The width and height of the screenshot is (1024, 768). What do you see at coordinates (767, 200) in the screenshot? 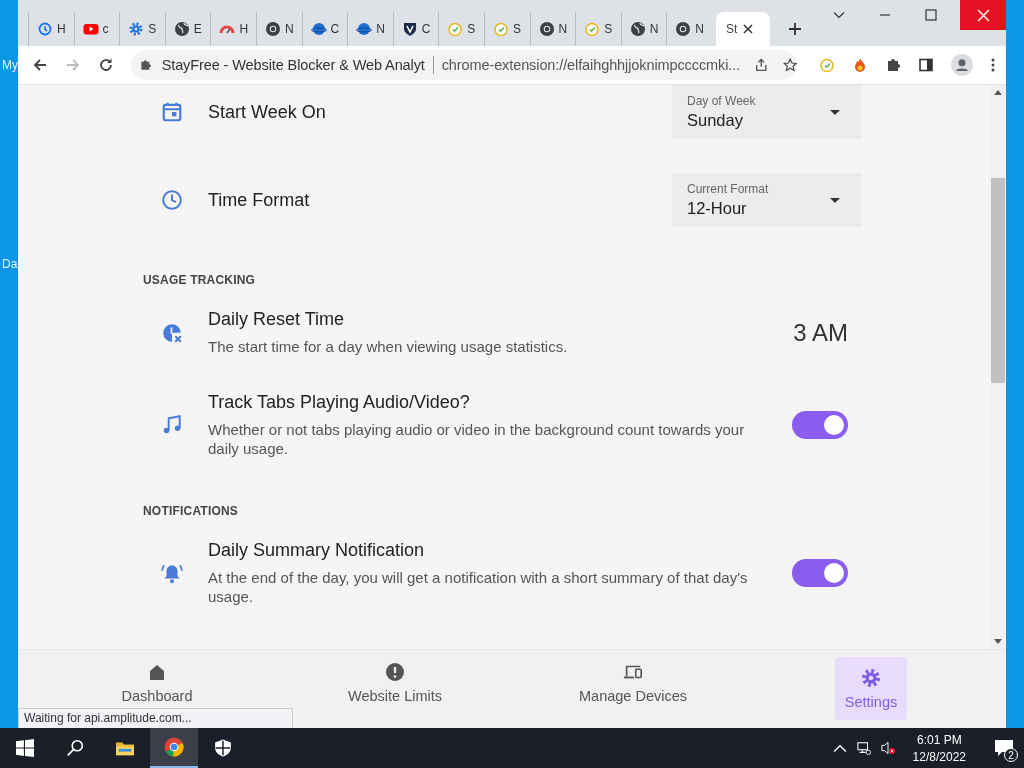
I see `dropdown-field: Current Format 12-Hour` at bounding box center [767, 200].